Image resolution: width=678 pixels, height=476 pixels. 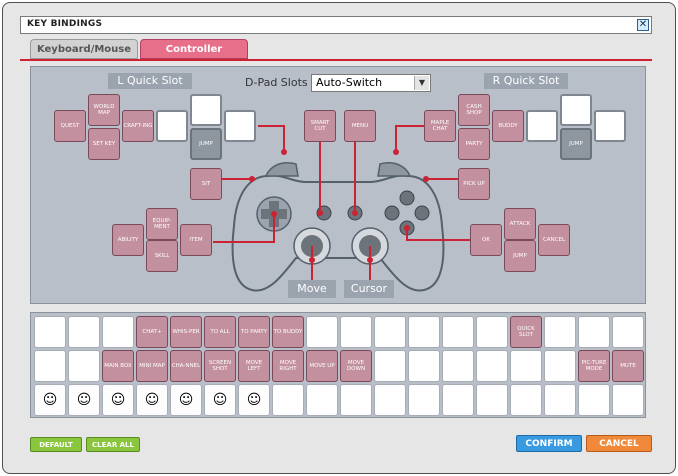 What do you see at coordinates (508, 126) in the screenshot?
I see `key-buddy: Buddy` at bounding box center [508, 126].